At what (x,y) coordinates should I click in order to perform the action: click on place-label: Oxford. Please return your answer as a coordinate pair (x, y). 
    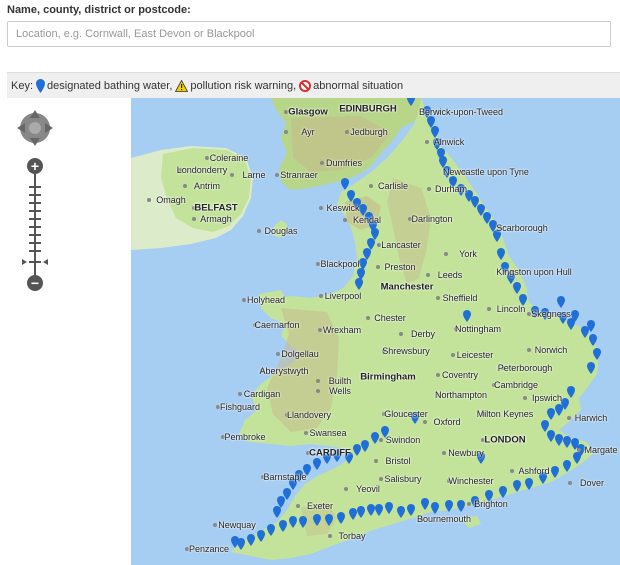
    Looking at the image, I should click on (447, 422).